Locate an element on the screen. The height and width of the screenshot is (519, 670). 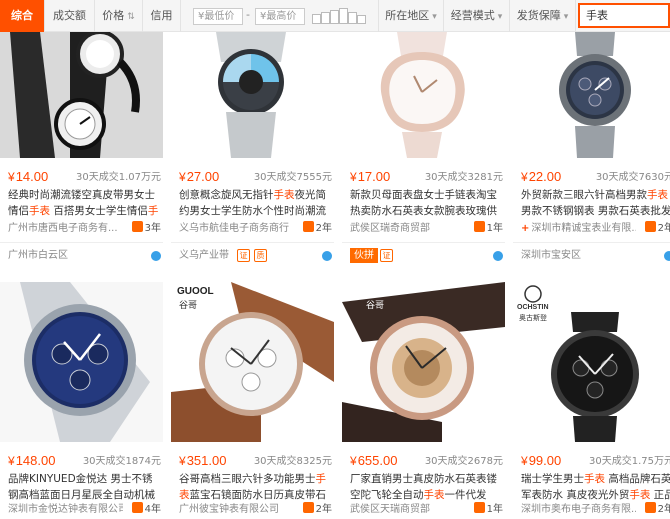
deal-count: 30天成交8325元 is located at coordinates (292, 461).